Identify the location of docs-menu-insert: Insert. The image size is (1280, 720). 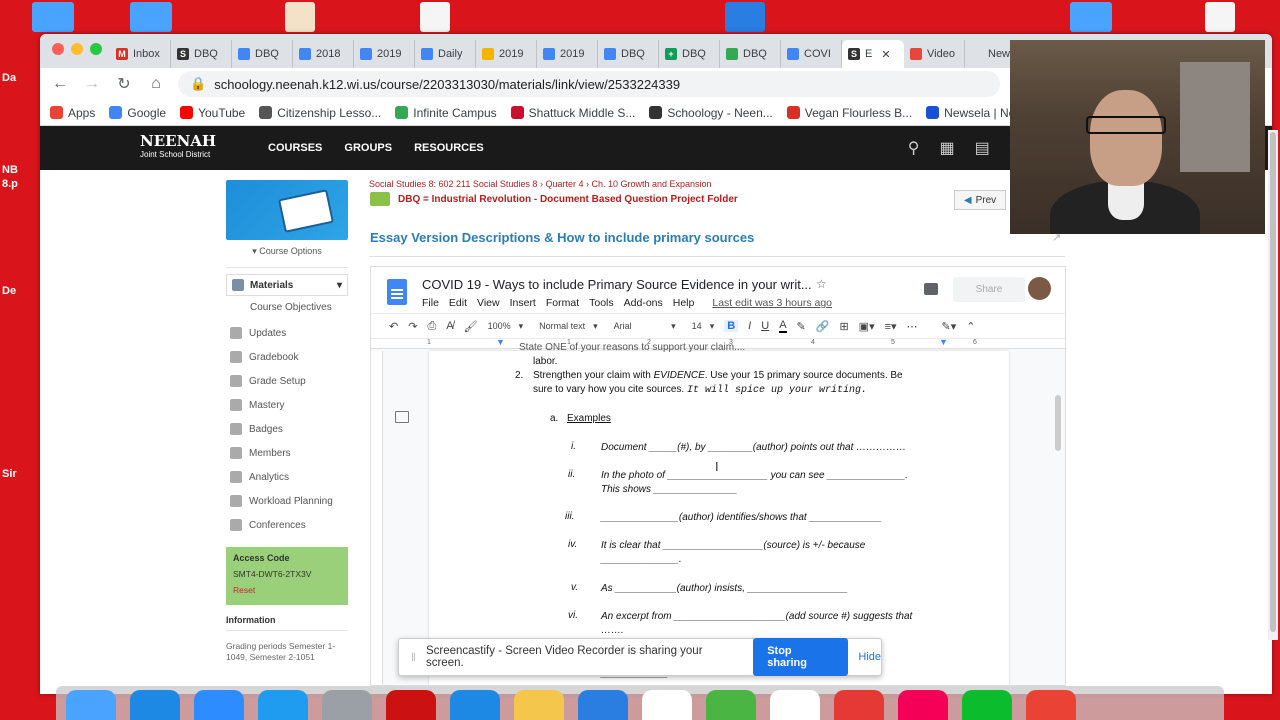
(523, 303).